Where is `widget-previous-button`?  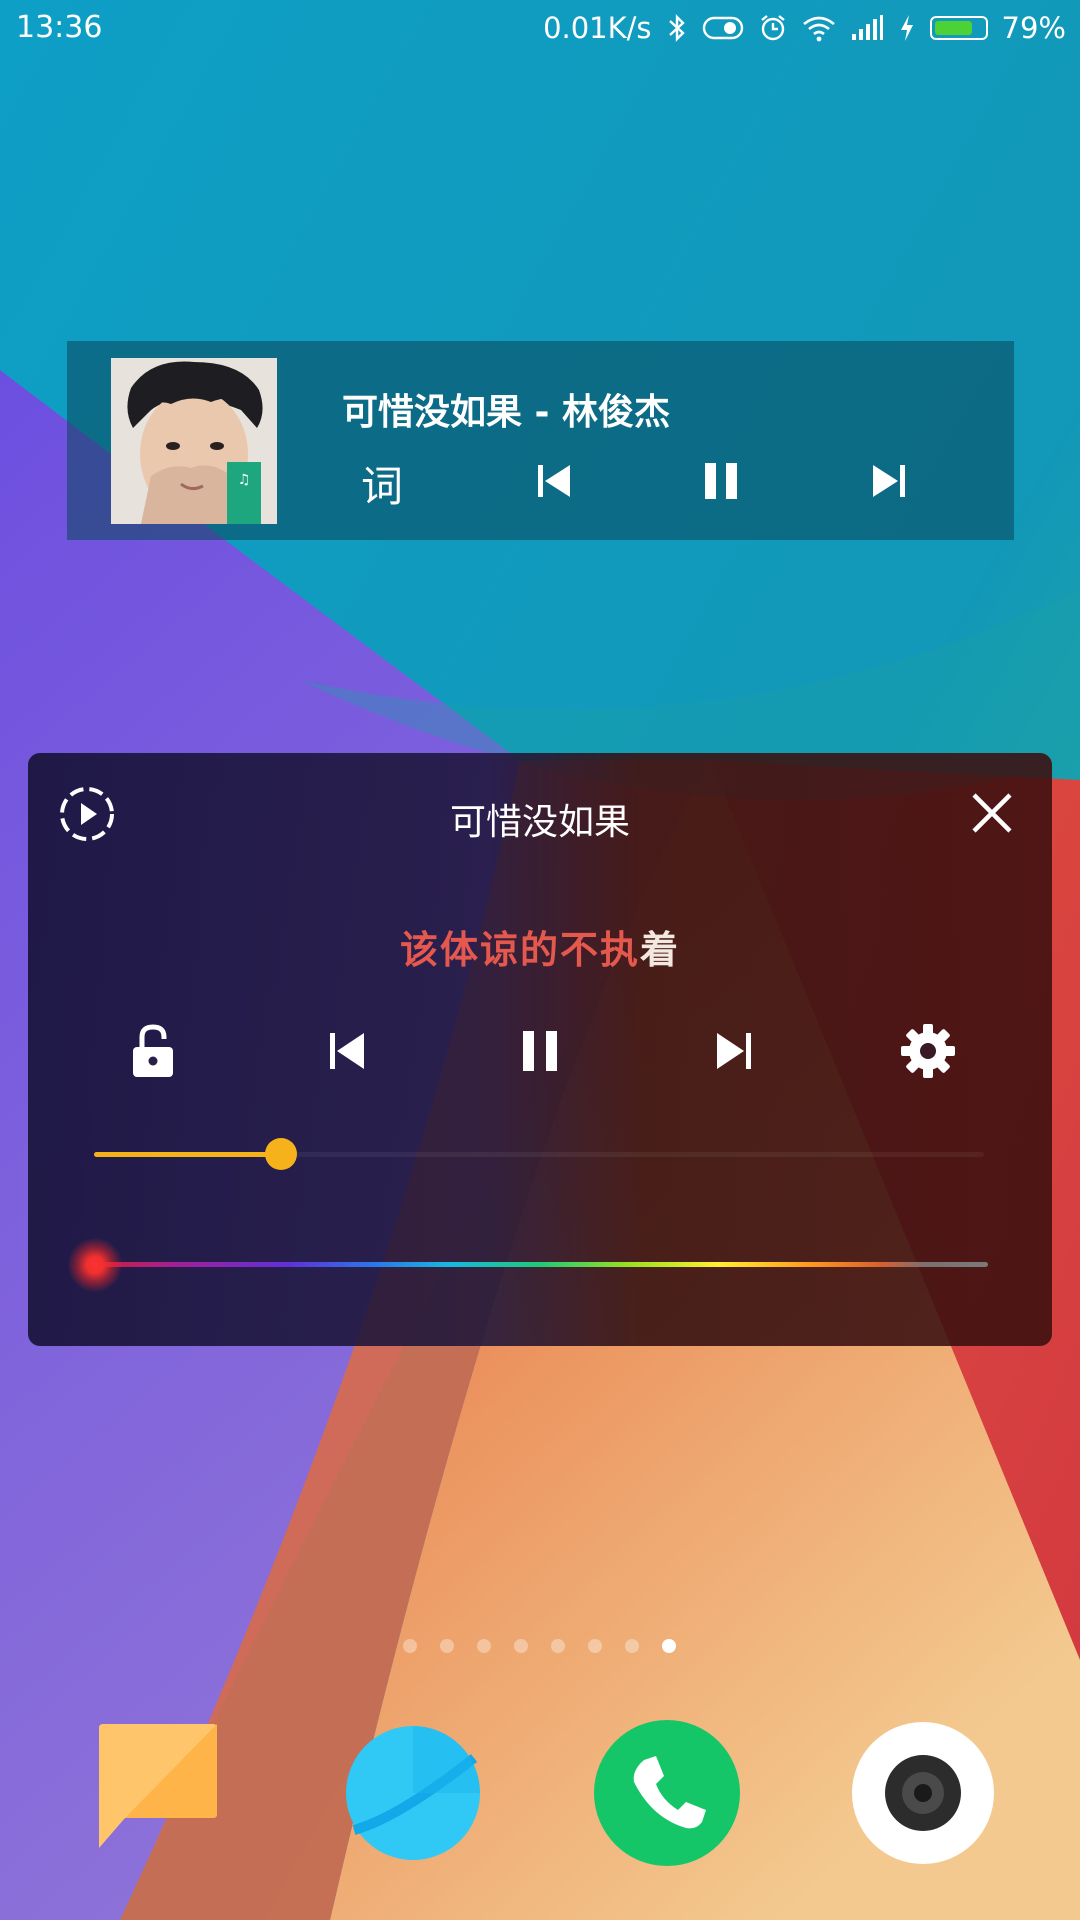 widget-previous-button is located at coordinates (554, 481).